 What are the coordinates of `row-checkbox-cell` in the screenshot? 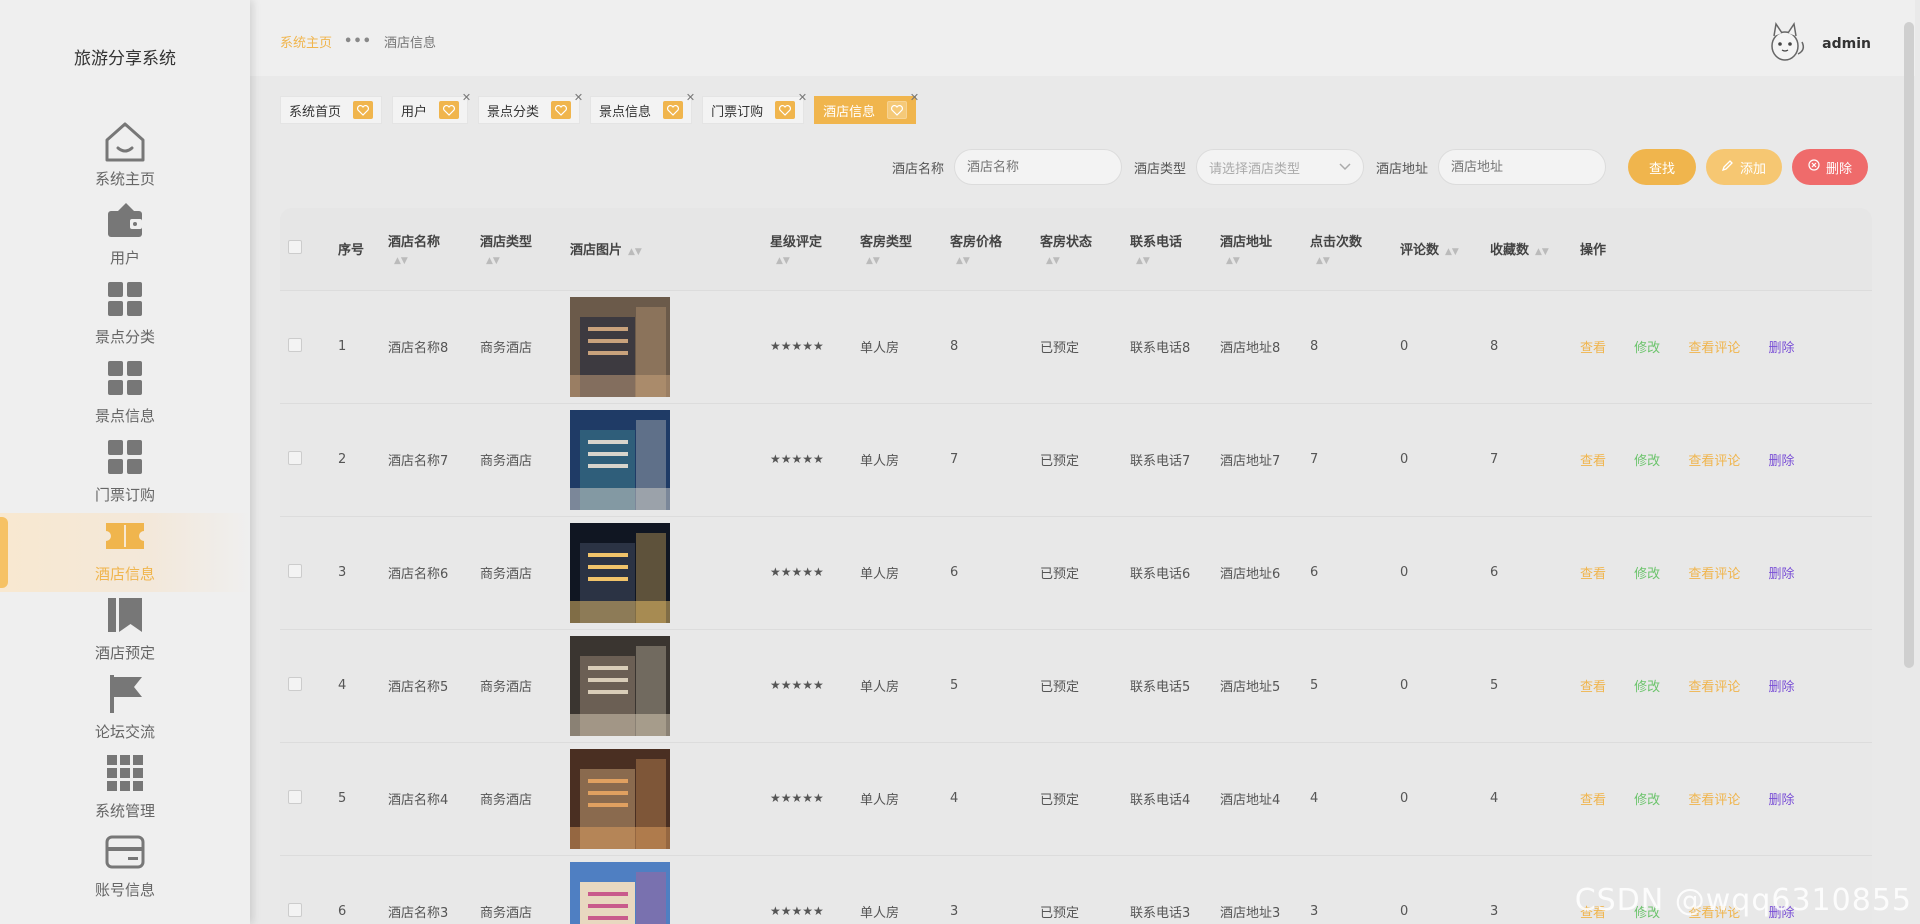 It's located at (305, 799).